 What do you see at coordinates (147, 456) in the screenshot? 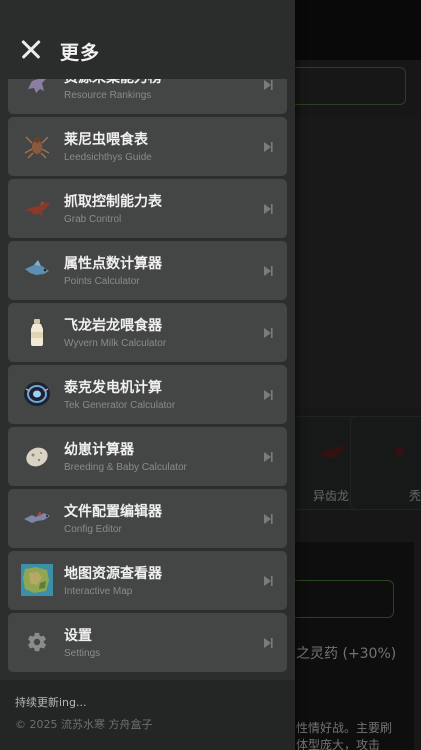
I see `menu-item-breeding-calculator: 幼崽计算器 Breeding & Baby Calculator` at bounding box center [147, 456].